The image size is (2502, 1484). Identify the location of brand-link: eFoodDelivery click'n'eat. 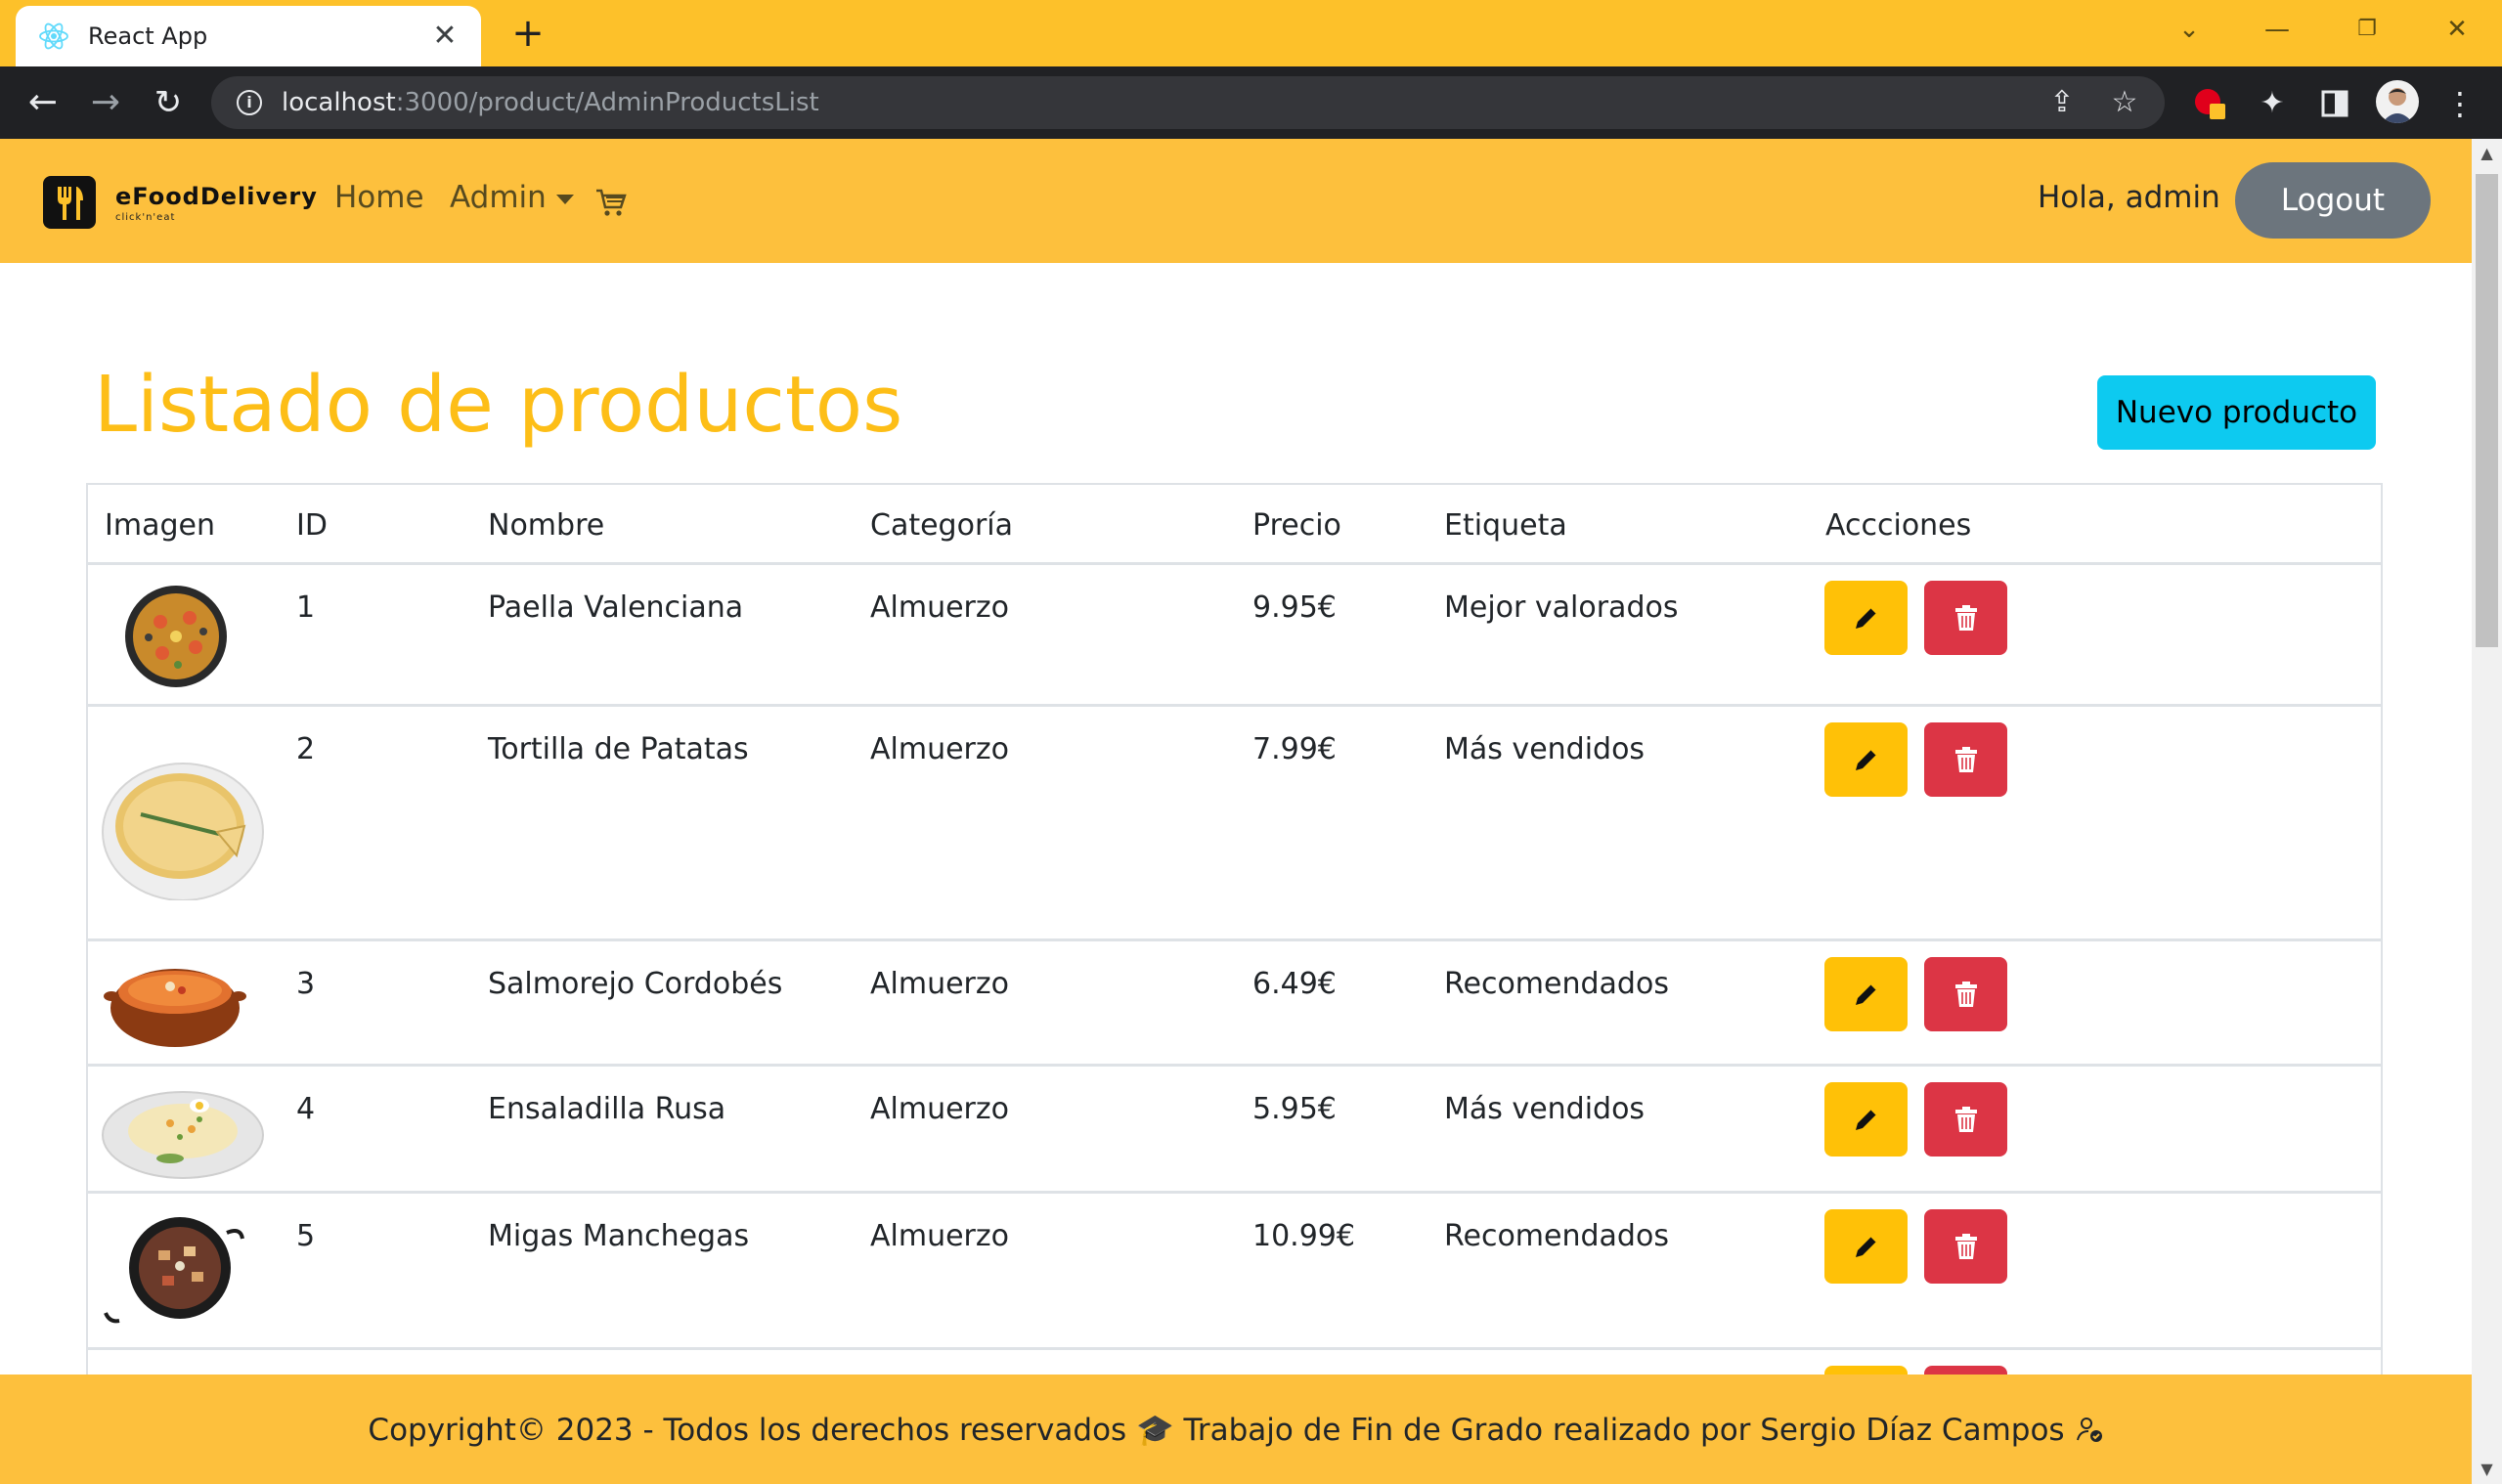
(181, 202).